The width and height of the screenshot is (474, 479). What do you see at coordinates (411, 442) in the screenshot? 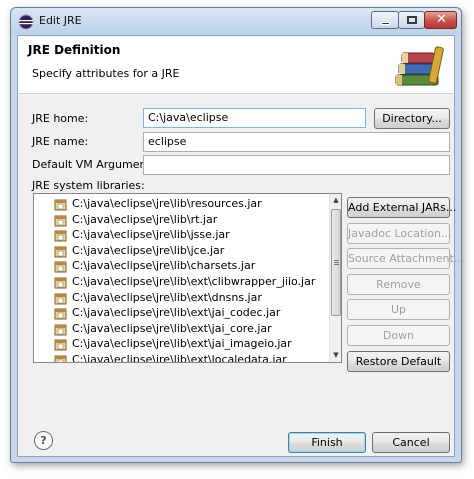
I see `cancel-button: Cancel` at bounding box center [411, 442].